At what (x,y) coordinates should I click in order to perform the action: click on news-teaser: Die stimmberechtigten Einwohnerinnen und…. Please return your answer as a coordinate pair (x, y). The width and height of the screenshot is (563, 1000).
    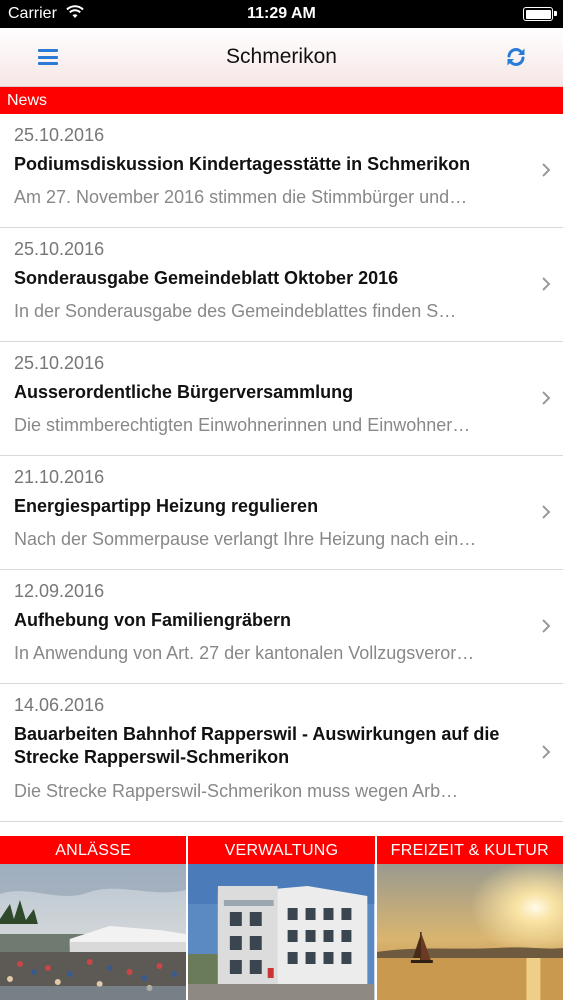
    Looking at the image, I should click on (242, 425).